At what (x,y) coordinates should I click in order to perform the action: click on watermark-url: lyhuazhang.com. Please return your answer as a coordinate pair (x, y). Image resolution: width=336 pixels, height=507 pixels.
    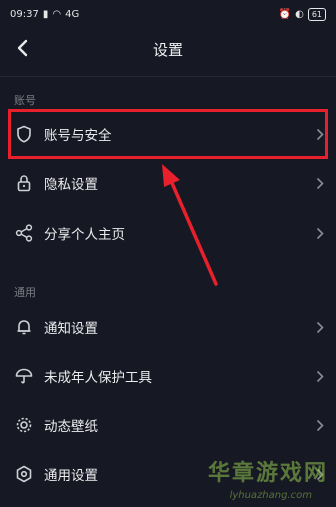
    Looking at the image, I should click on (270, 495).